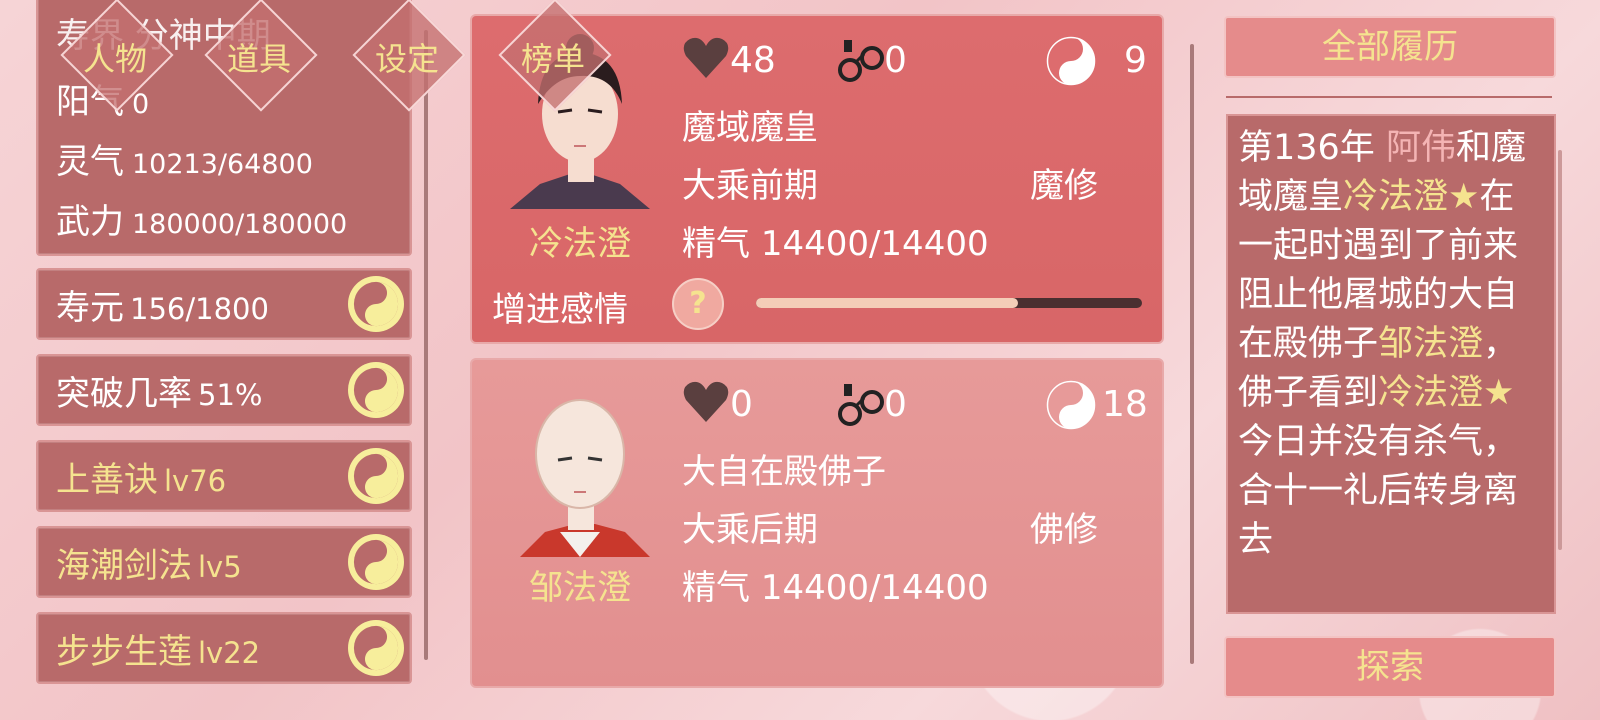 The image size is (1600, 720). I want to click on nav-ranking: 榜单, so click(555, 56).